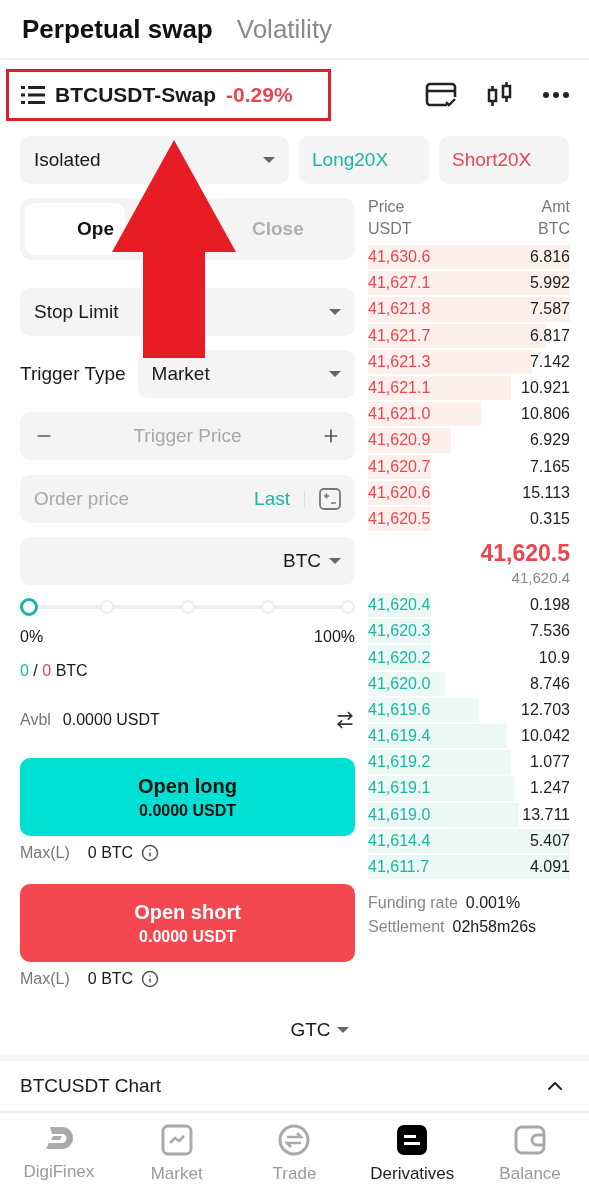 Image resolution: width=589 pixels, height=1200 pixels. I want to click on bid-amount: 8.746, so click(549, 683).